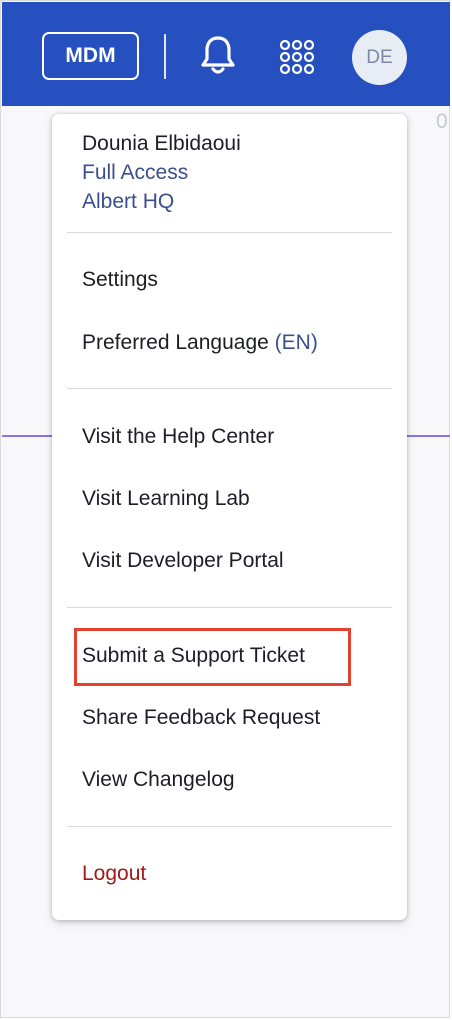  Describe the element at coordinates (201, 718) in the screenshot. I see `menu-item-share-feedback: Share Feedback Request` at that location.